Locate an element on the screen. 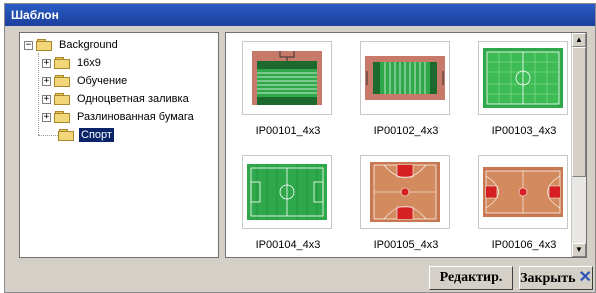 The image size is (596, 293). american-football-field-icon is located at coordinates (287, 78).